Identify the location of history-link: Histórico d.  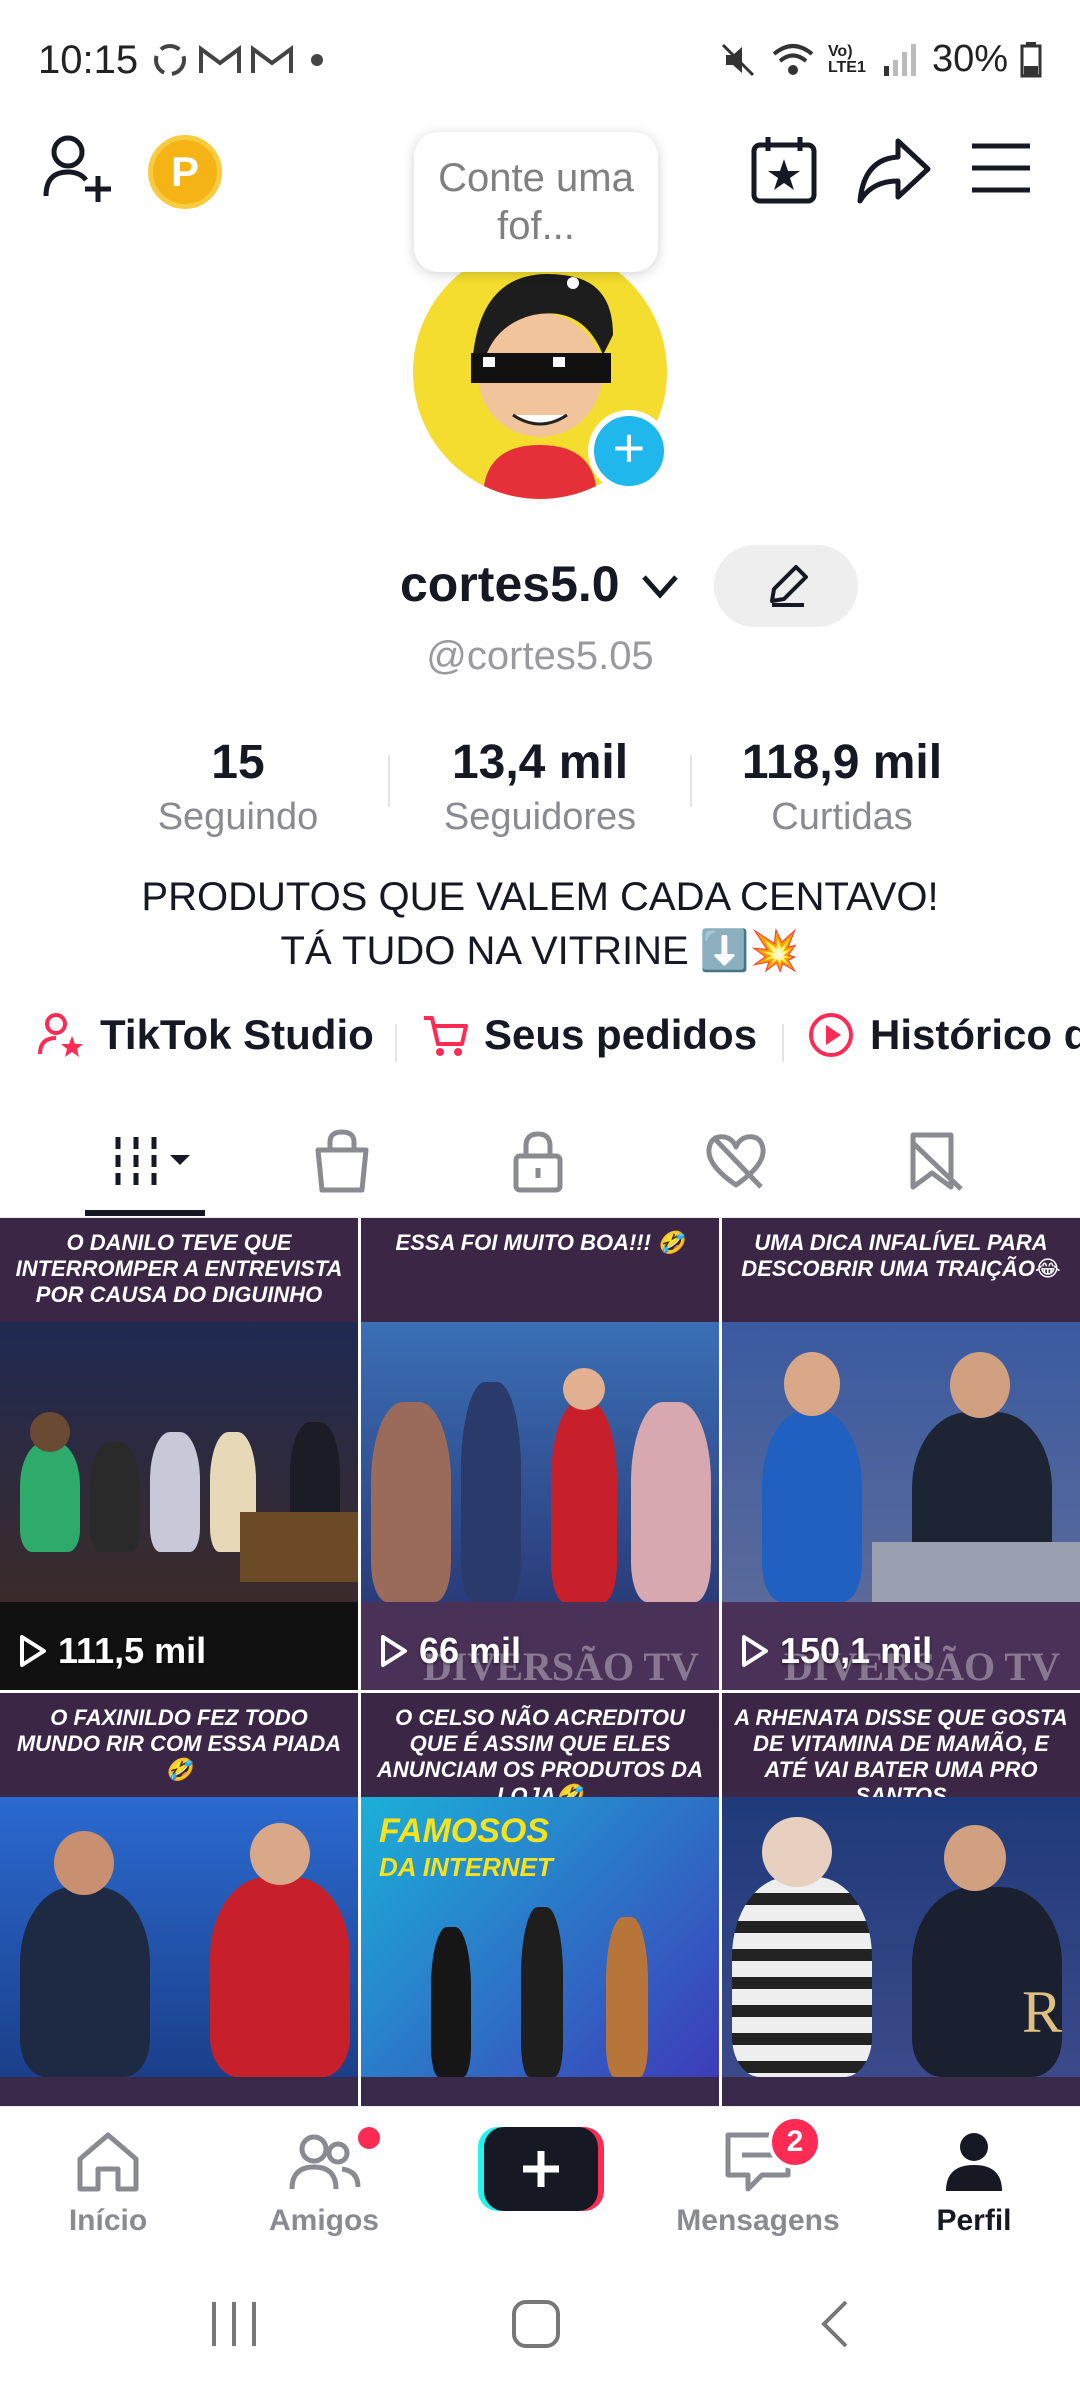
(943, 1035).